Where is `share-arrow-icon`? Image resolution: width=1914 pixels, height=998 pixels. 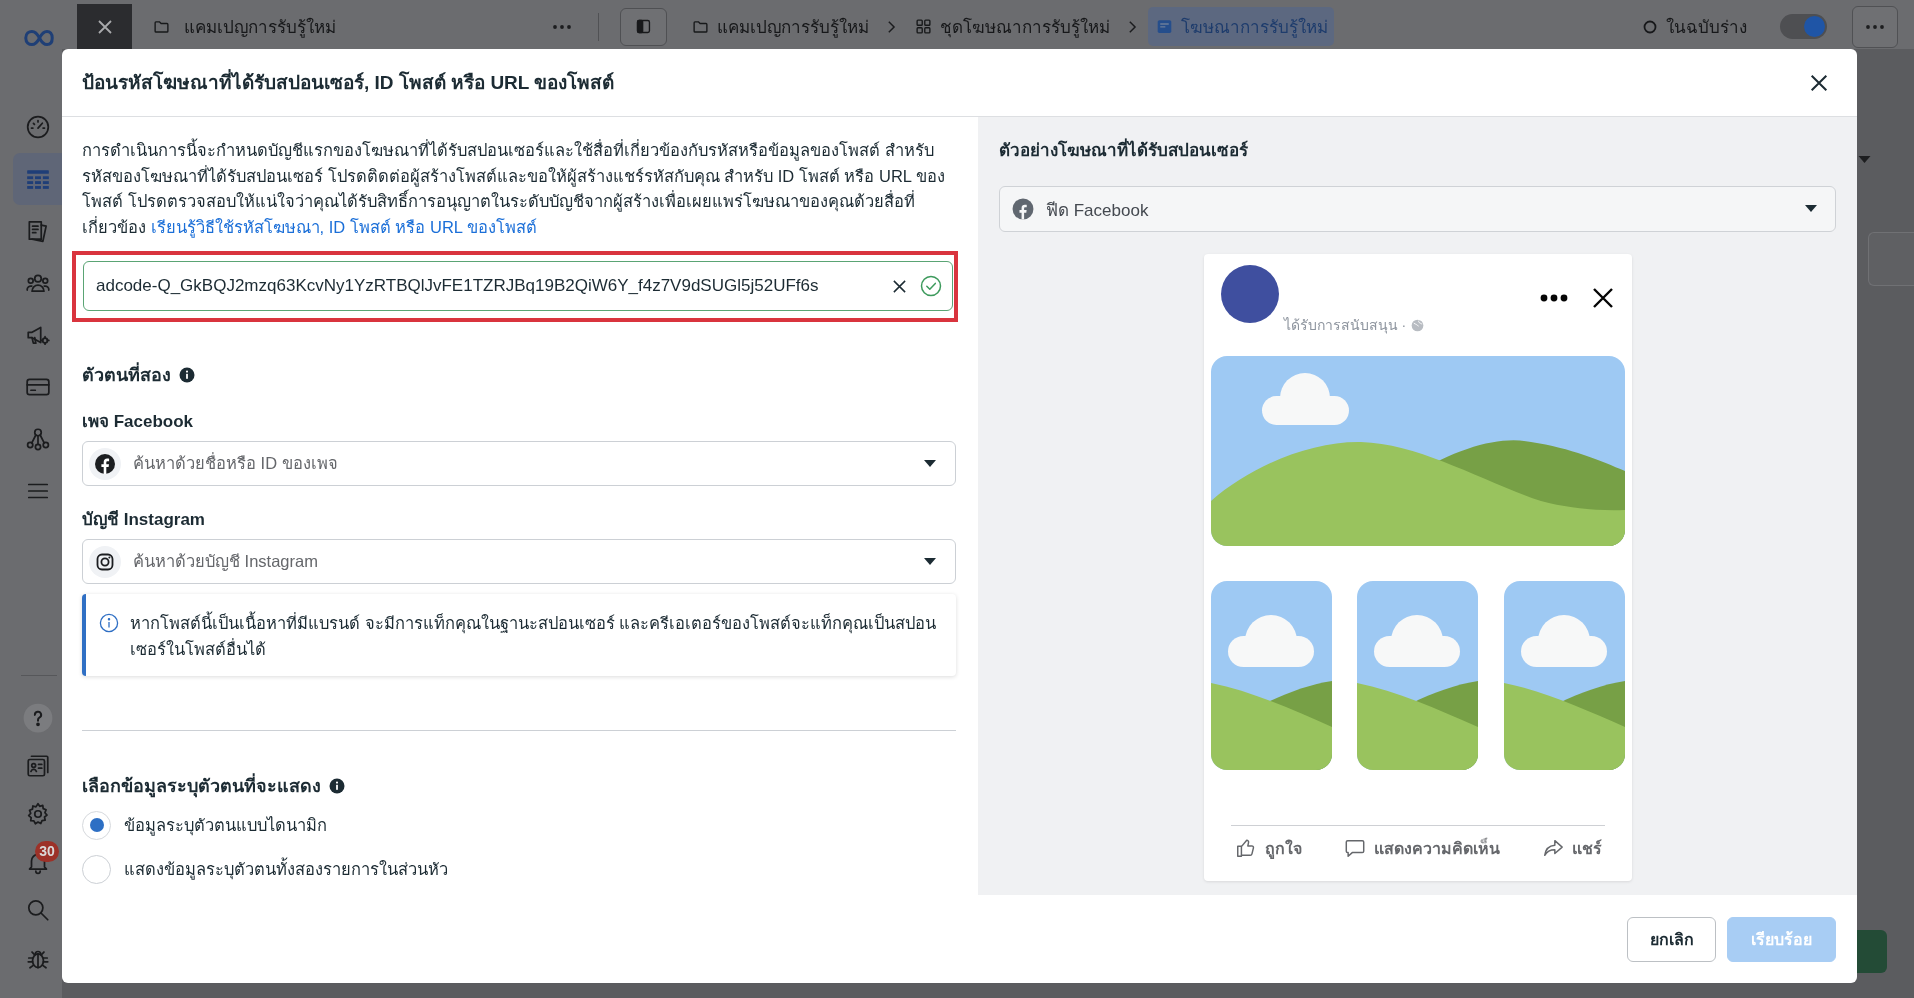 share-arrow-icon is located at coordinates (1552, 848).